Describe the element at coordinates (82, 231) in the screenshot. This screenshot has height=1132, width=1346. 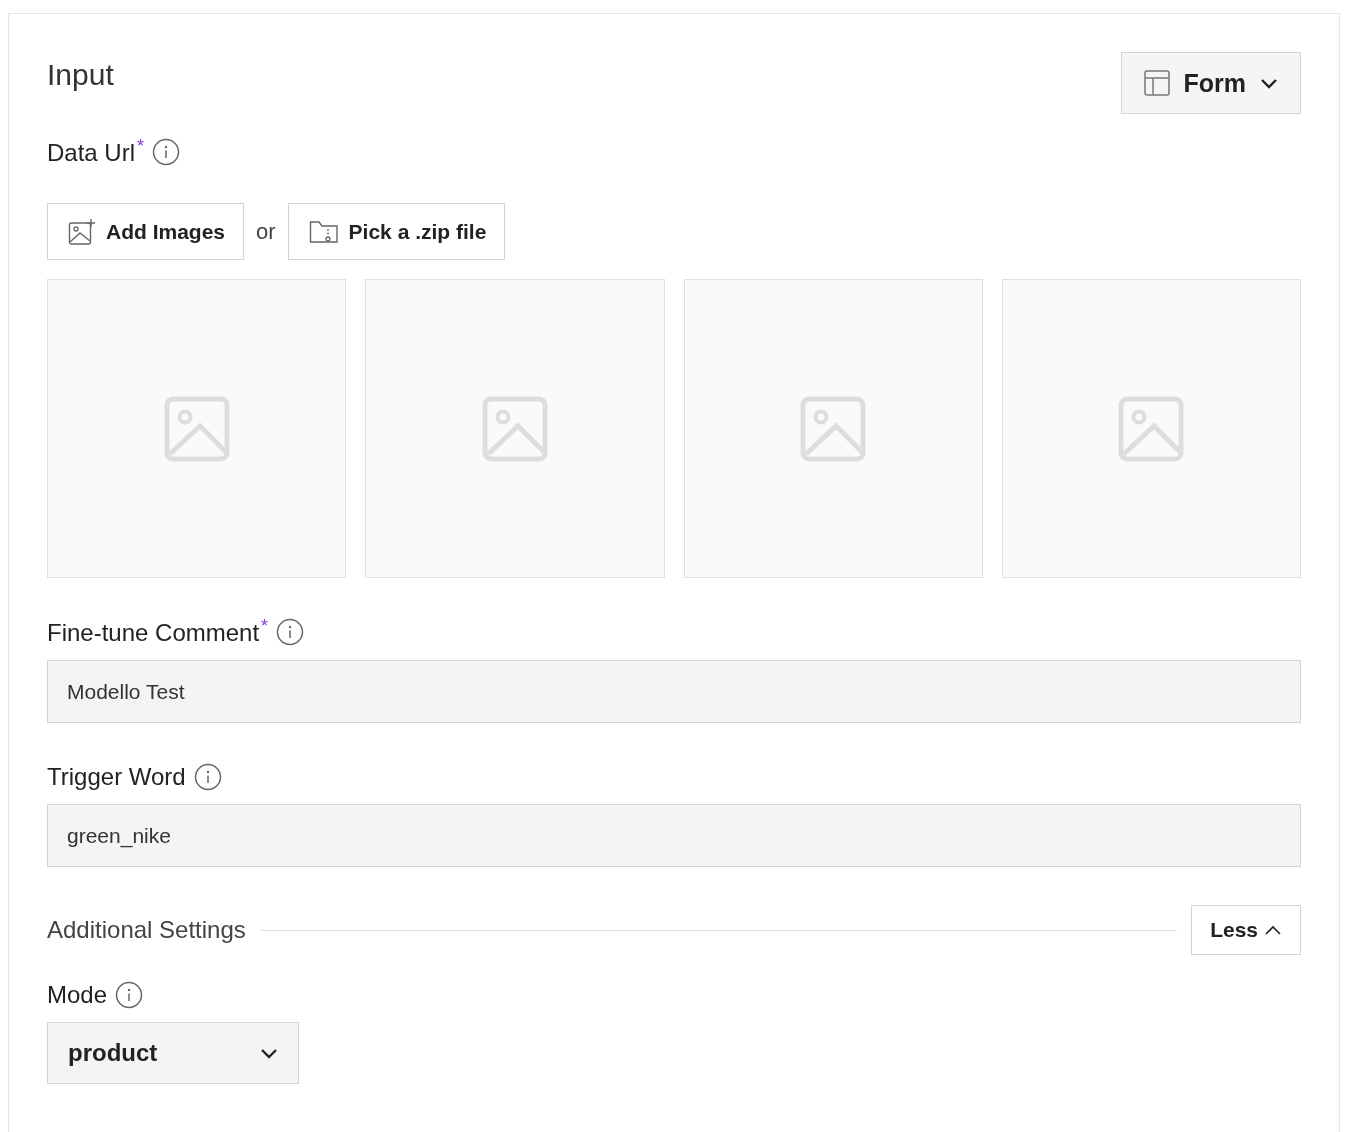
I see `add-image-icon` at that location.